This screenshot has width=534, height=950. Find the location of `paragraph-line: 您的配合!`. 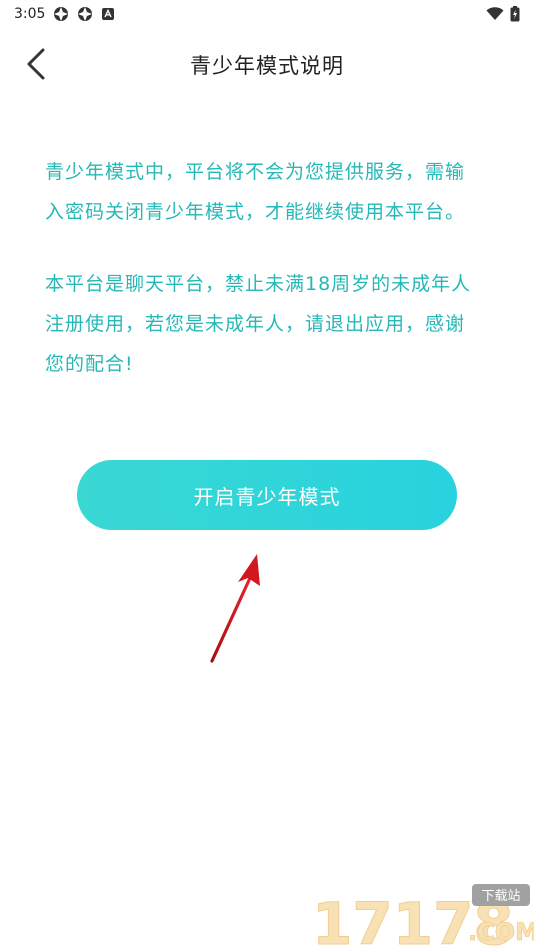

paragraph-line: 您的配合! is located at coordinates (89, 364).